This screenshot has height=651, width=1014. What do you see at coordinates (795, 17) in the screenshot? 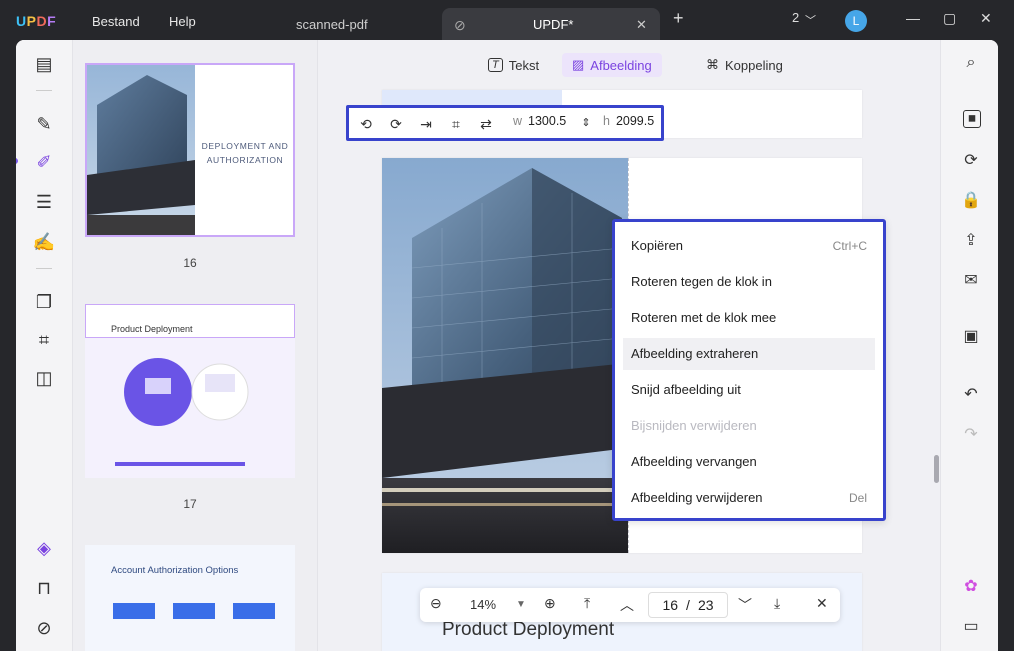
I see `window-count: 2` at bounding box center [795, 17].